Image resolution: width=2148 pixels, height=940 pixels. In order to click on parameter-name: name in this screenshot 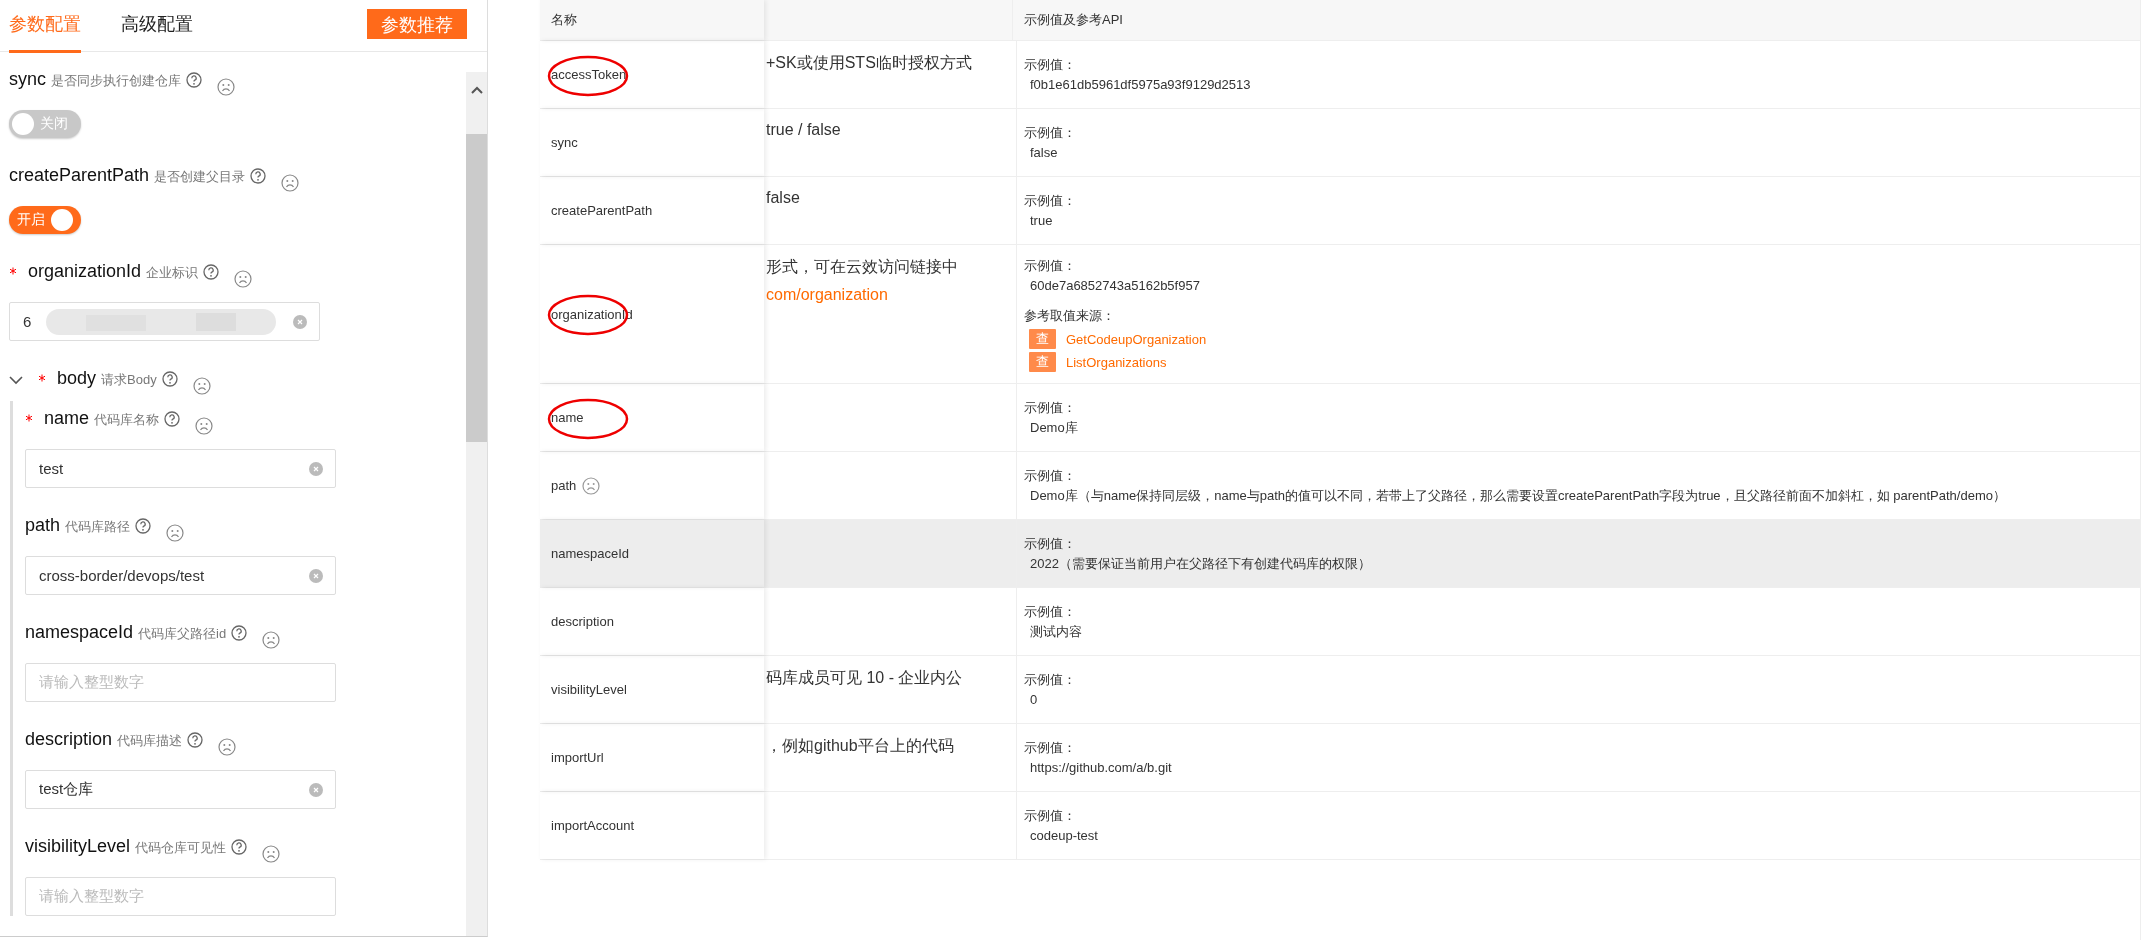, I will do `click(567, 417)`.